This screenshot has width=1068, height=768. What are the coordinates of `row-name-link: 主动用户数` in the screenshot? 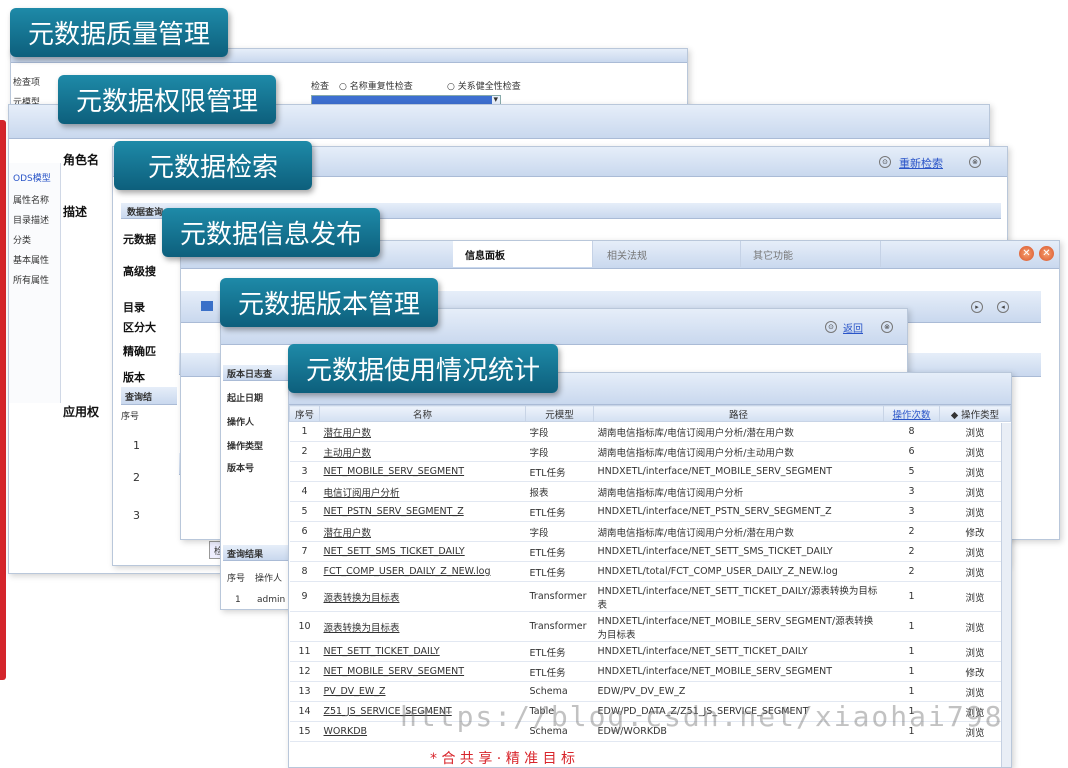 It's located at (422, 451).